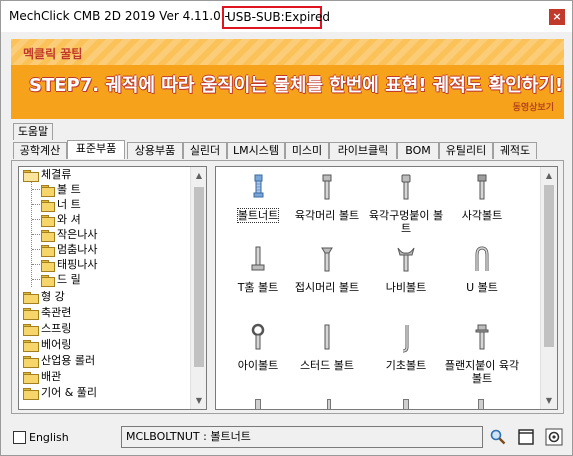  I want to click on tree-item-shaft: 축관련, so click(47, 312).